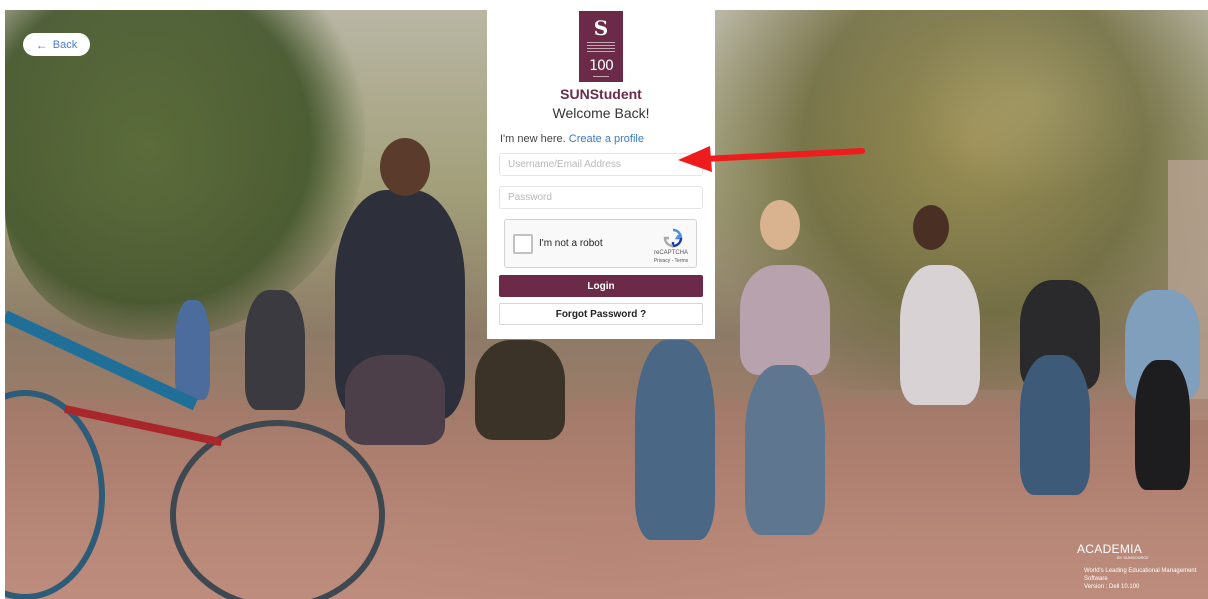  Describe the element at coordinates (1133, 557) in the screenshot. I see `academia-by-text: BY SUNSOURCE` at that location.